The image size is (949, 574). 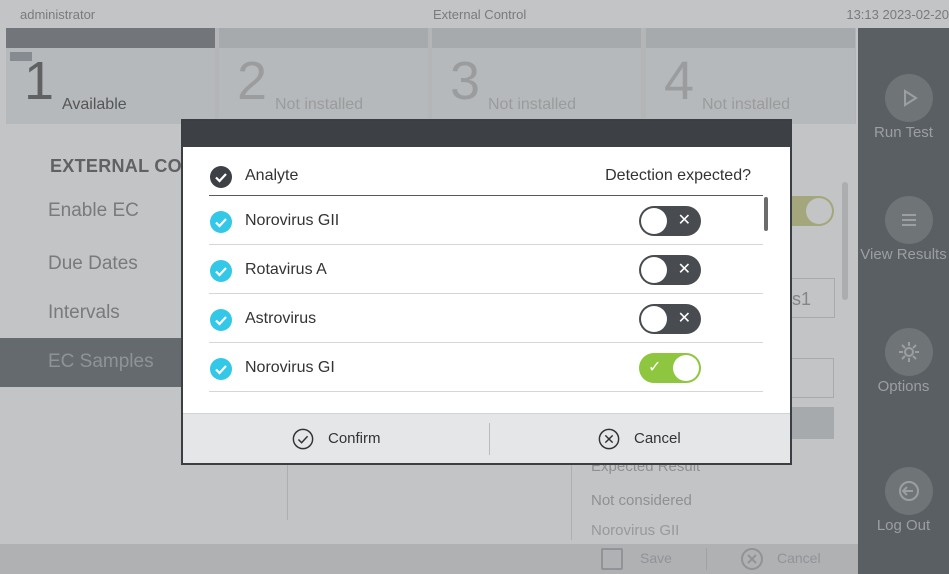 I want to click on analyte-row: Norovirus GI ✓, so click(x=486, y=368).